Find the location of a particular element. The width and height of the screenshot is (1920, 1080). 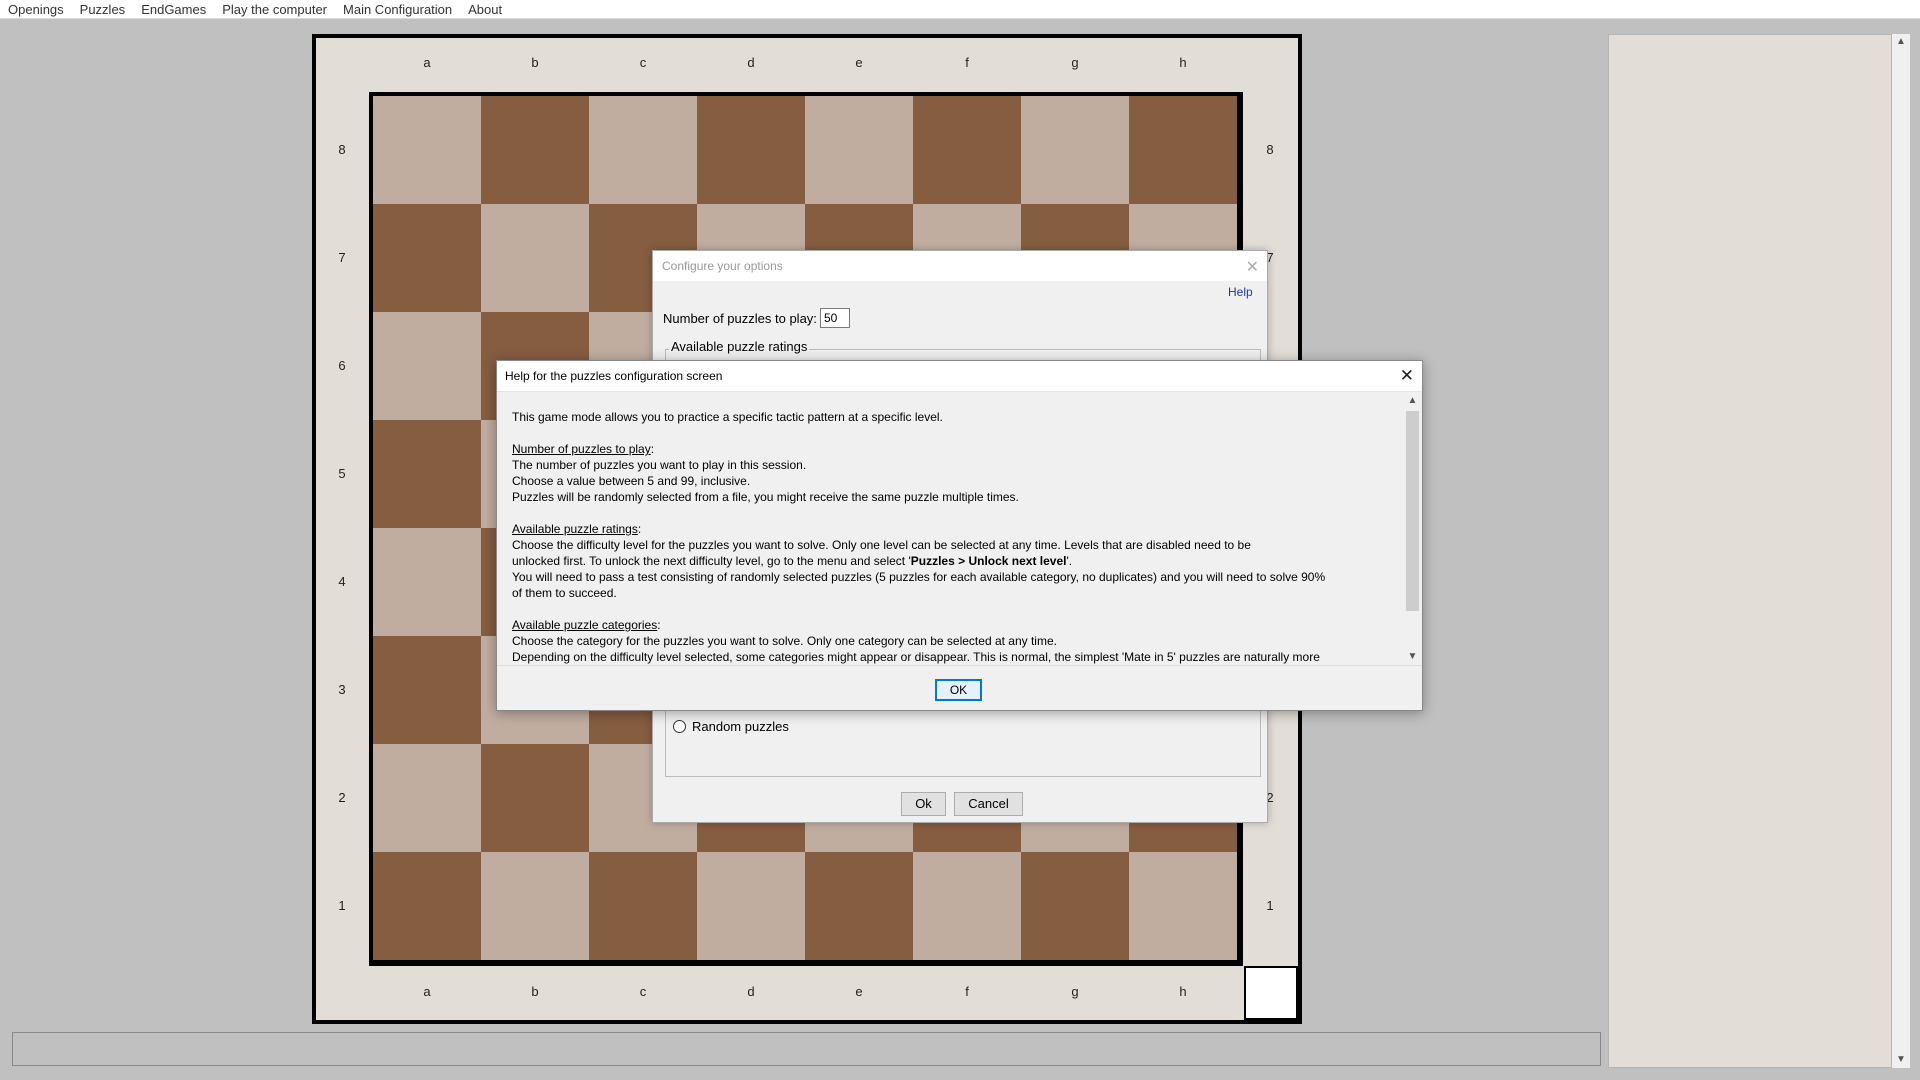

menu-about: About is located at coordinates (485, 9).